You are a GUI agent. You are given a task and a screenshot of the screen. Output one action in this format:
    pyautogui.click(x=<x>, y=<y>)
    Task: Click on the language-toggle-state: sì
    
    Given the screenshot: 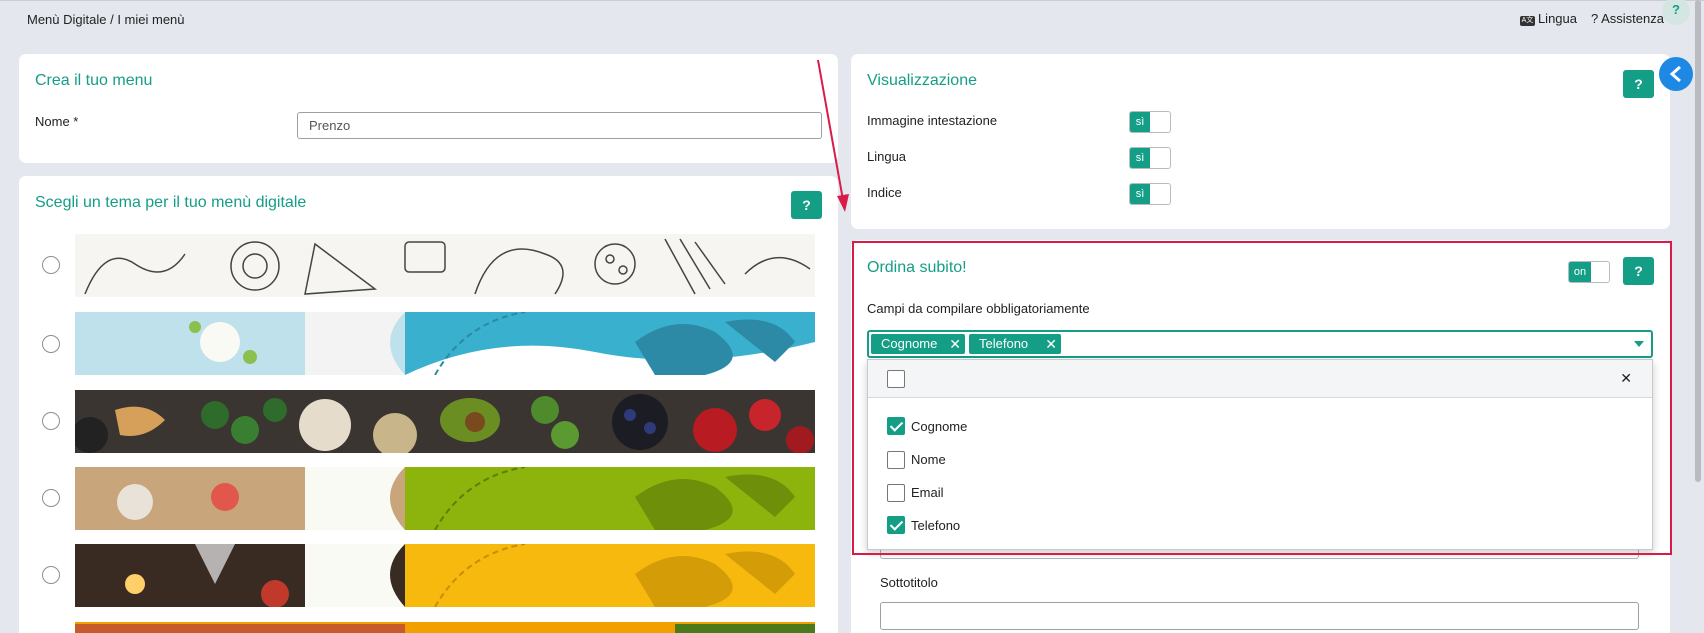 What is the action you would take?
    pyautogui.click(x=1140, y=158)
    